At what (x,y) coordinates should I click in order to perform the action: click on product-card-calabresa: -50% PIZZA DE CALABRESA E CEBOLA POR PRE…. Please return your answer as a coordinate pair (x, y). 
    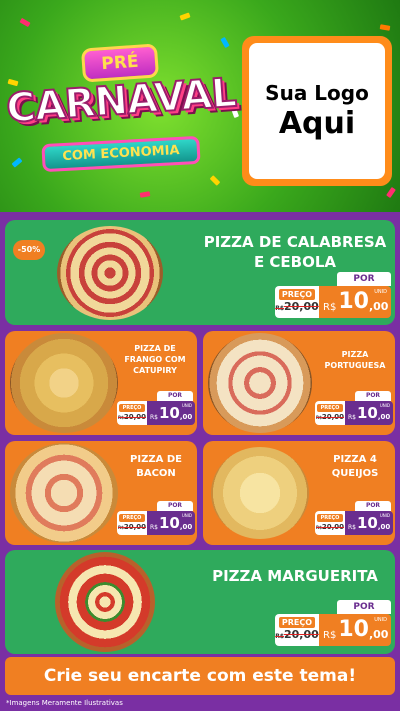
    Looking at the image, I should click on (200, 272).